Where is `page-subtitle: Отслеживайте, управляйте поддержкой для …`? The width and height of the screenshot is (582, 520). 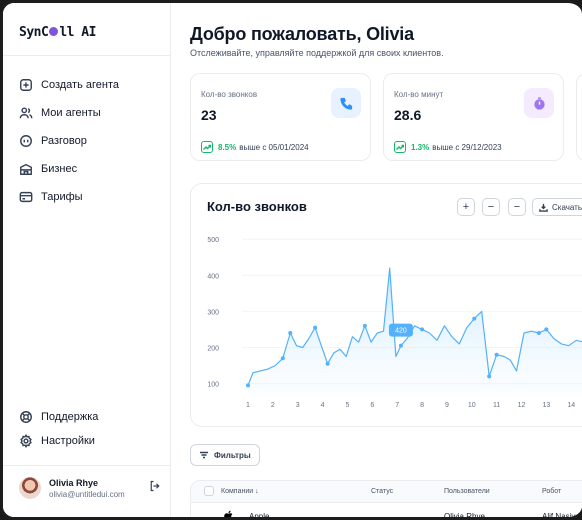 page-subtitle: Отслеживайте, управляйте поддержкой для … is located at coordinates (317, 53).